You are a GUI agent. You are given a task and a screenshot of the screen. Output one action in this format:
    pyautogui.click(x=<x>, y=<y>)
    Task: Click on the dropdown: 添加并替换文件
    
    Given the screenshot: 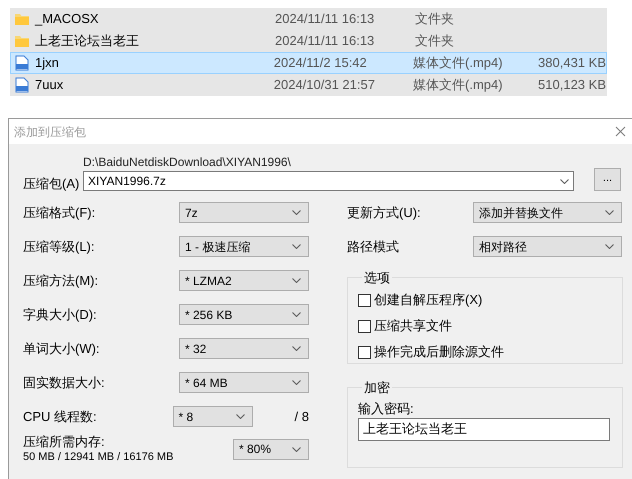 What is the action you would take?
    pyautogui.click(x=547, y=212)
    